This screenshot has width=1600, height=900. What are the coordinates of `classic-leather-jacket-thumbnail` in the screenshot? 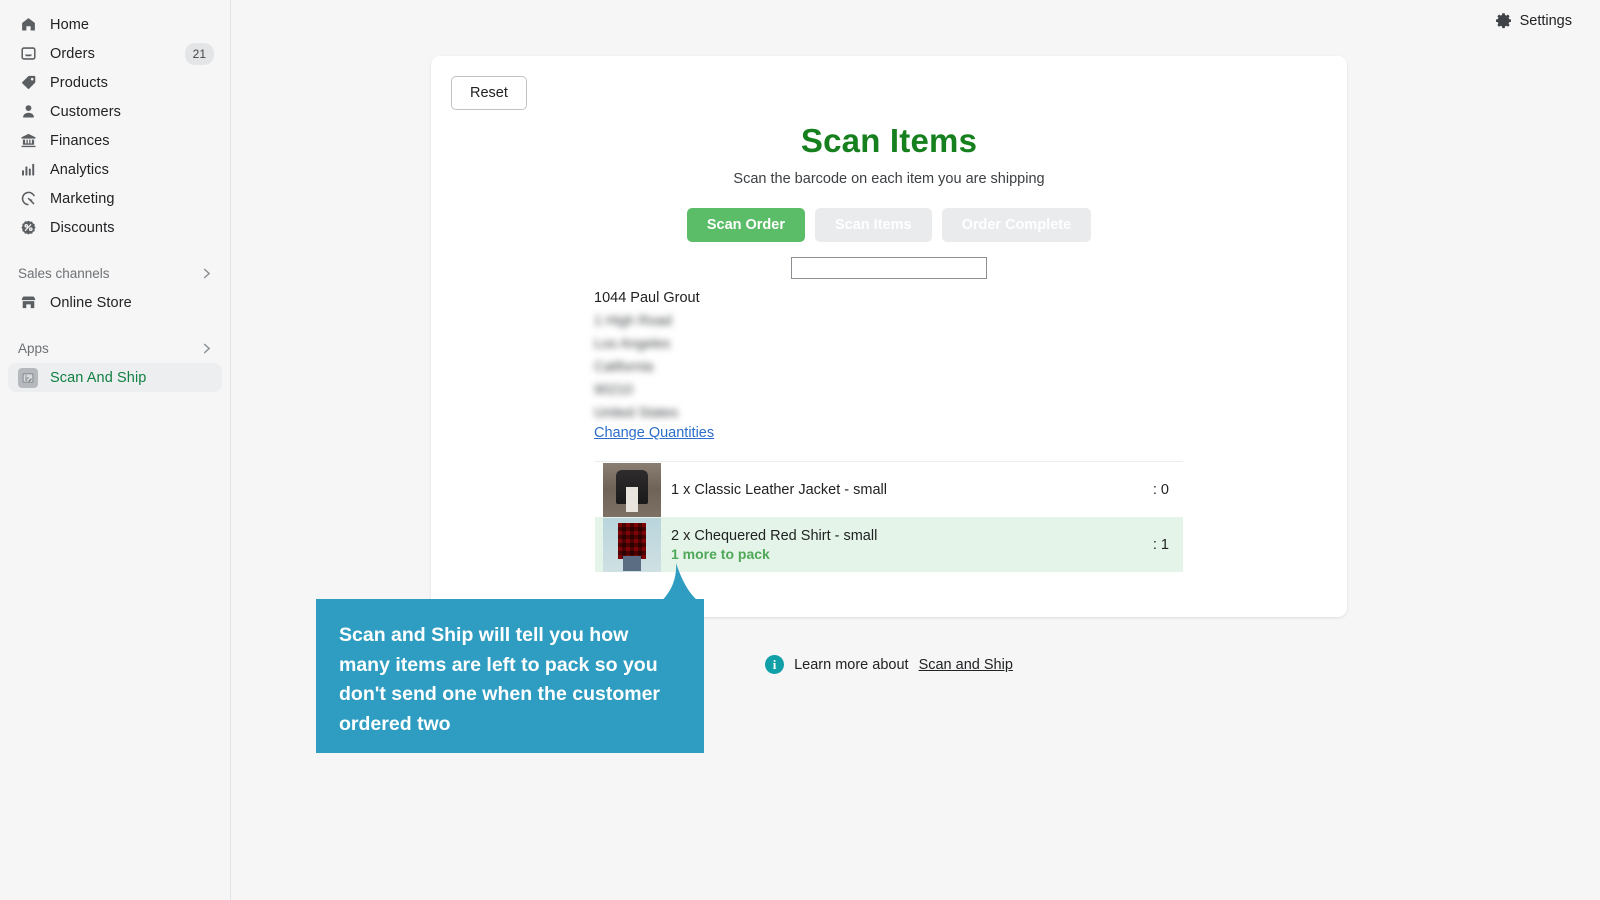 It's located at (632, 489).